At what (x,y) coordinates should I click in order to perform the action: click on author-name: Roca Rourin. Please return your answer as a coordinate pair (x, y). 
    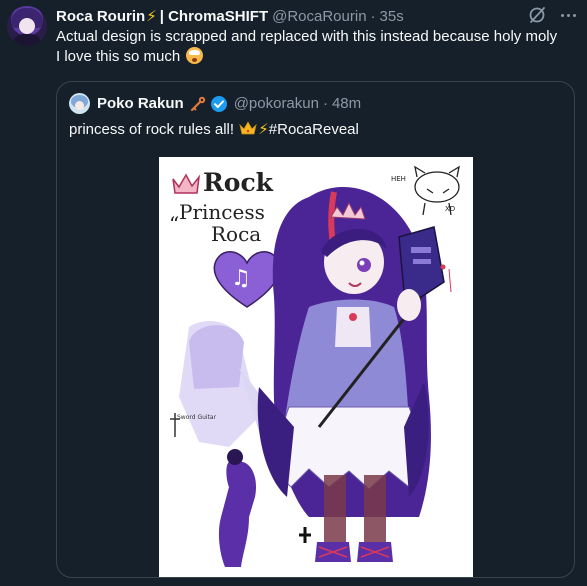
    Looking at the image, I should click on (100, 16).